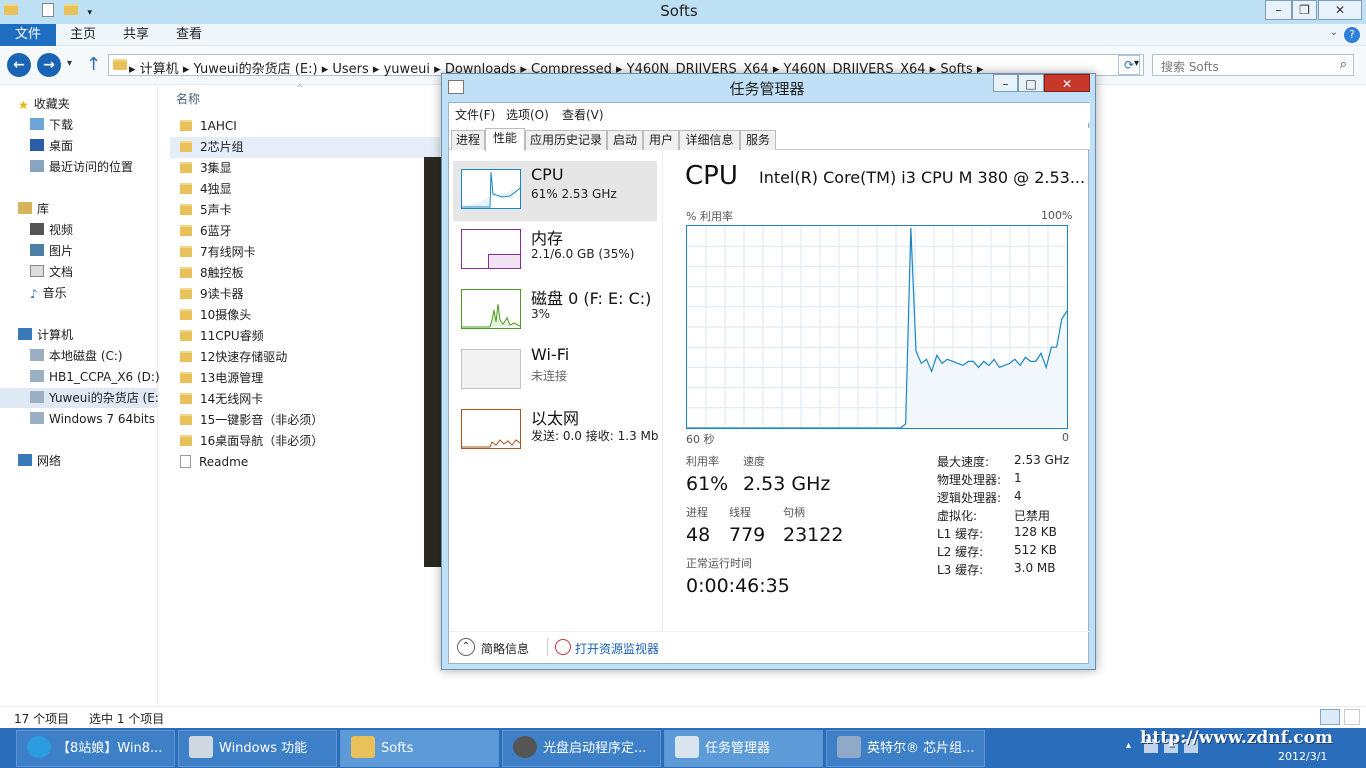 The height and width of the screenshot is (768, 1366). What do you see at coordinates (108, 167) in the screenshot?
I see `nav-recent: 最近访问的位置` at bounding box center [108, 167].